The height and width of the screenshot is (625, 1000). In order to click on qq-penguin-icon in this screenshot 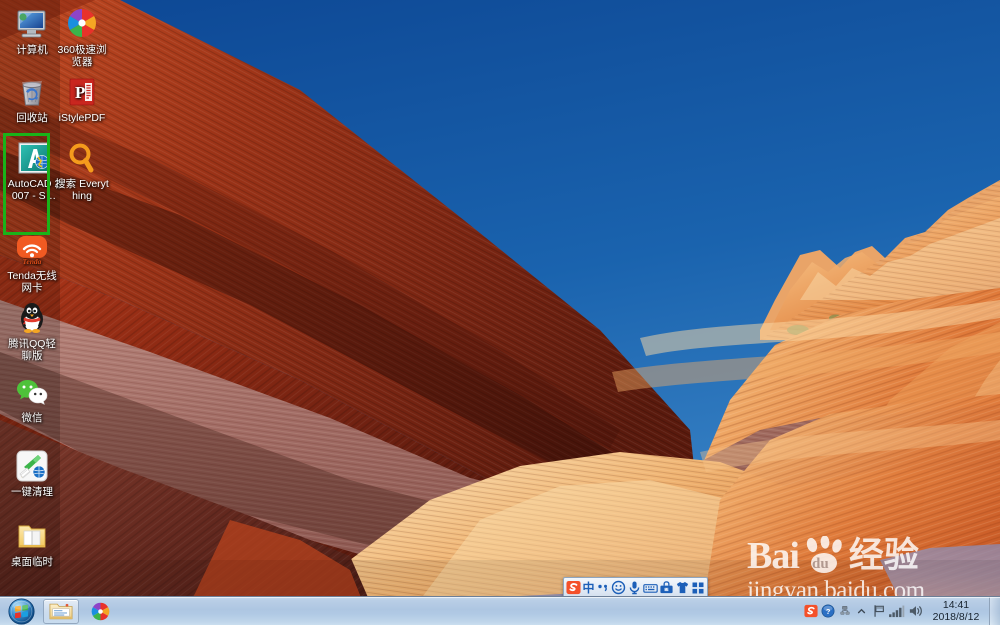, I will do `click(32, 318)`.